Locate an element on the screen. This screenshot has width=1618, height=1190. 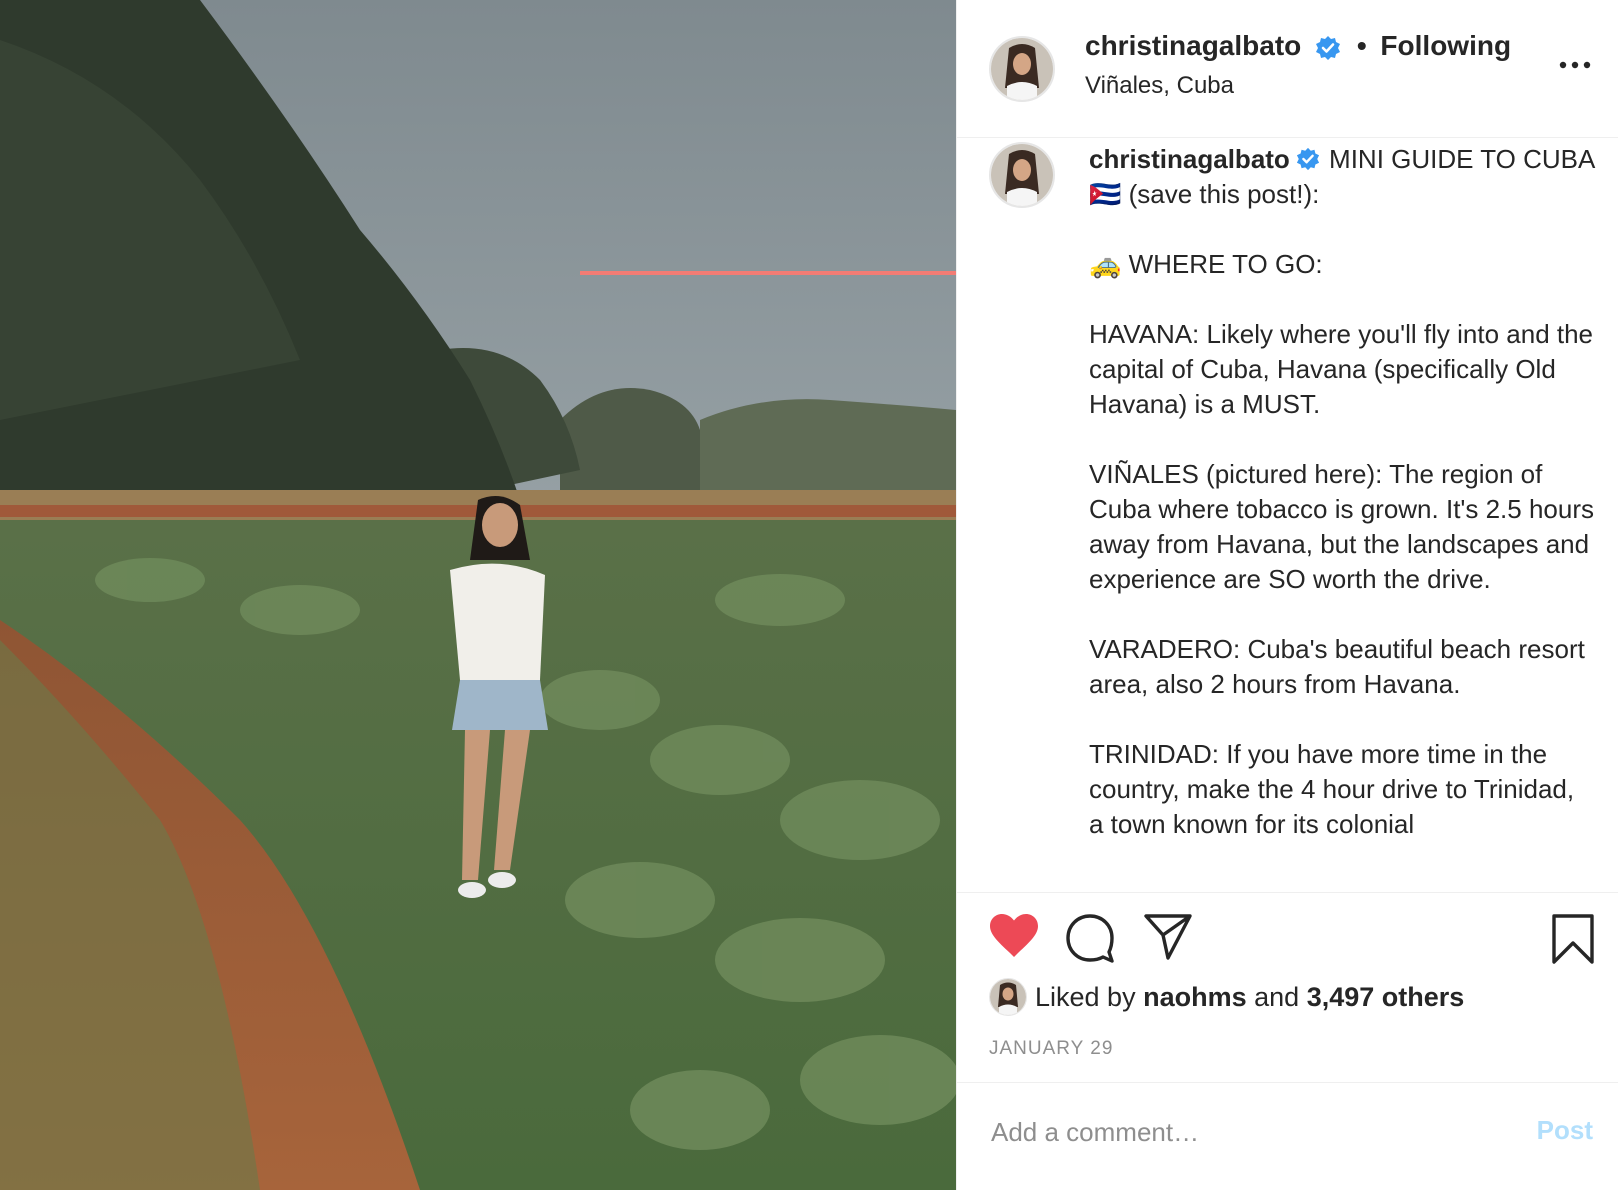
post-date: JANUARY 29 is located at coordinates (1051, 1049).